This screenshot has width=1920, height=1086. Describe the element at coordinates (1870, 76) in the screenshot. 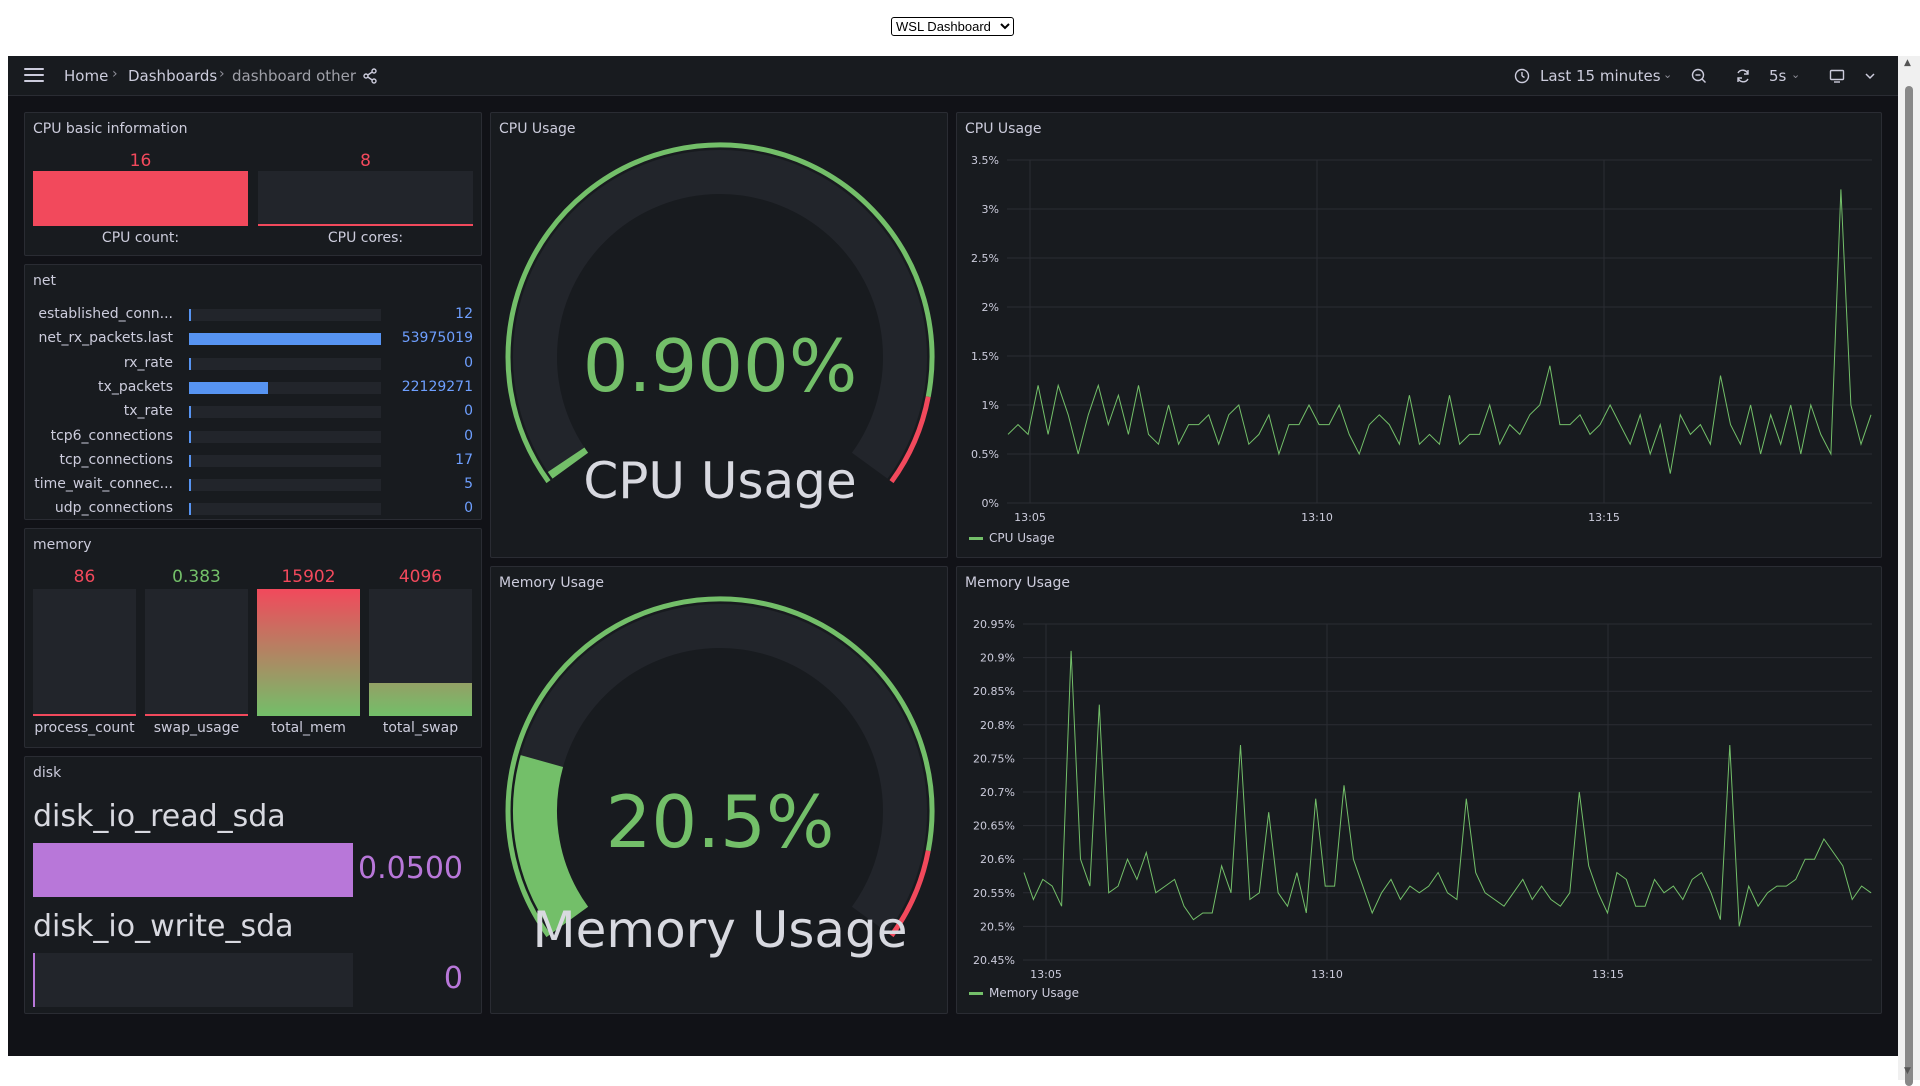

I see `chevron-down-icon` at that location.